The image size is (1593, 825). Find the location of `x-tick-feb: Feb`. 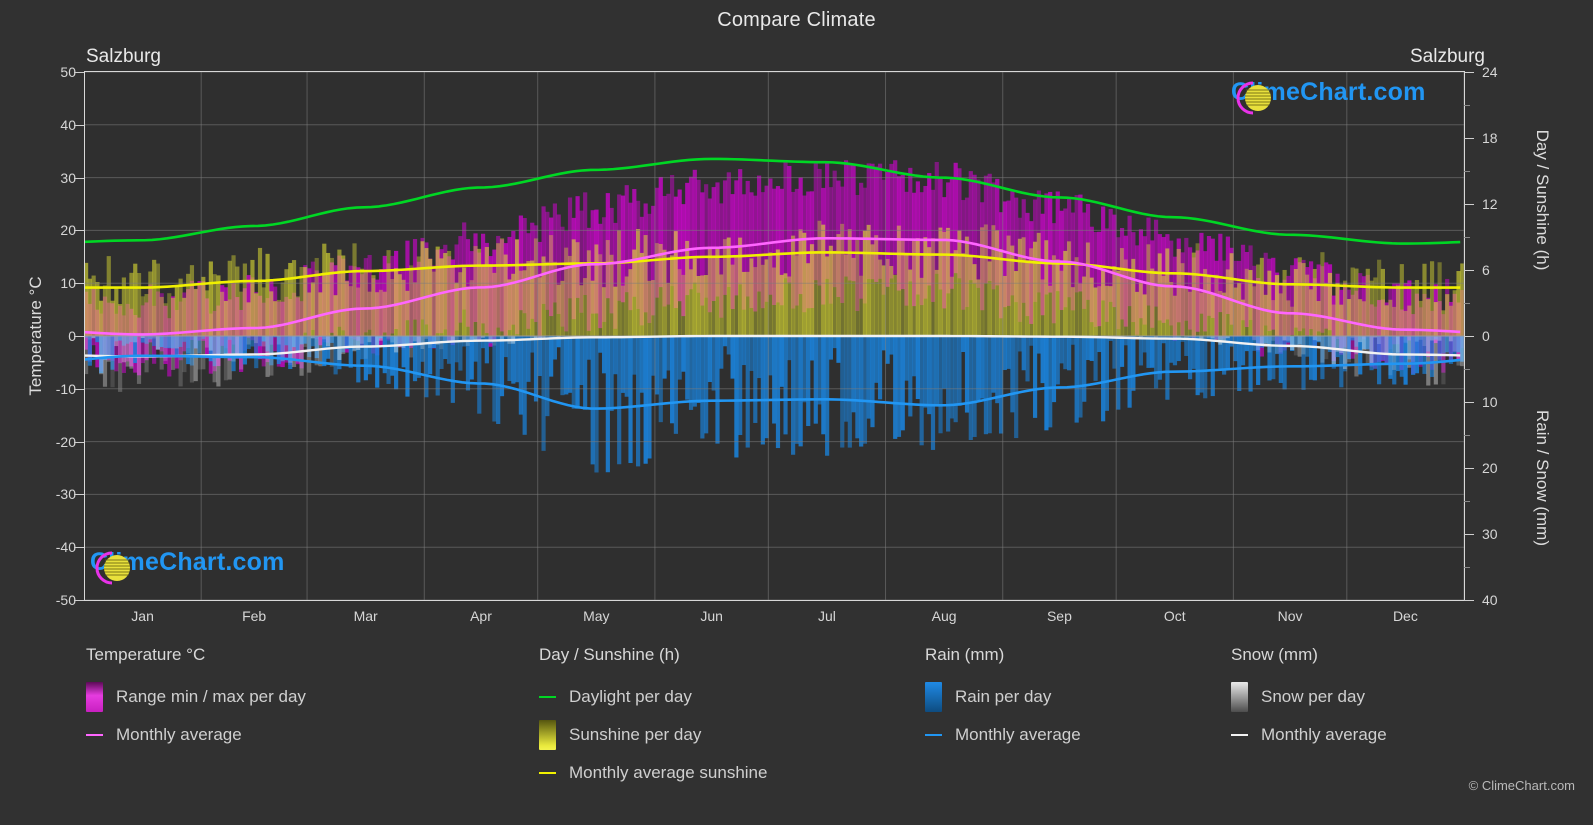

x-tick-feb: Feb is located at coordinates (254, 616).